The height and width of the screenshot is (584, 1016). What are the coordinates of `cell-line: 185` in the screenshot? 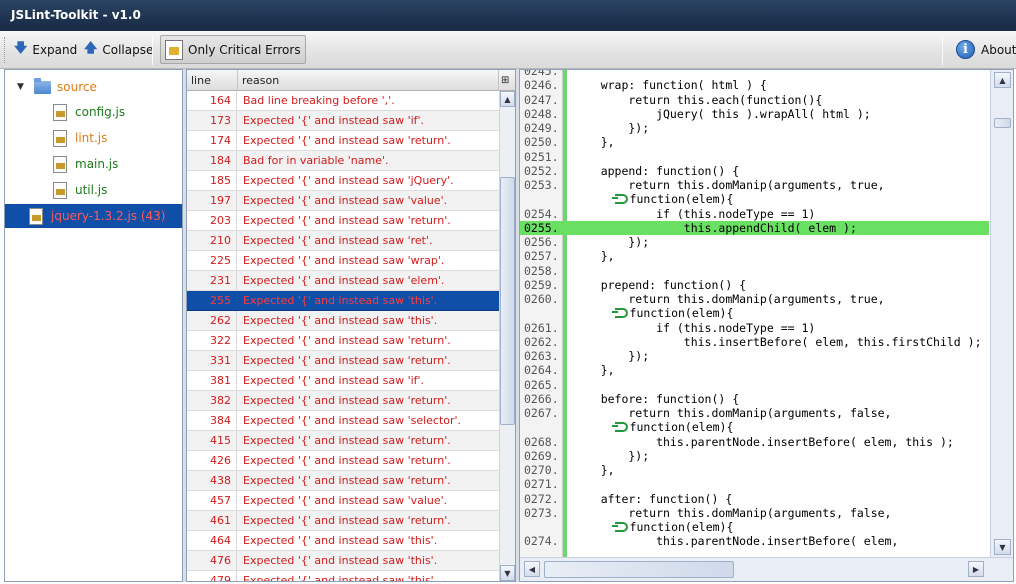 It's located at (212, 180).